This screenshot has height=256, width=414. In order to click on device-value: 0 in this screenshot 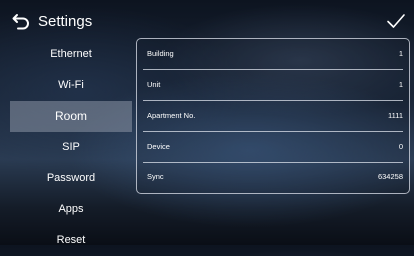, I will do `click(400, 146)`.